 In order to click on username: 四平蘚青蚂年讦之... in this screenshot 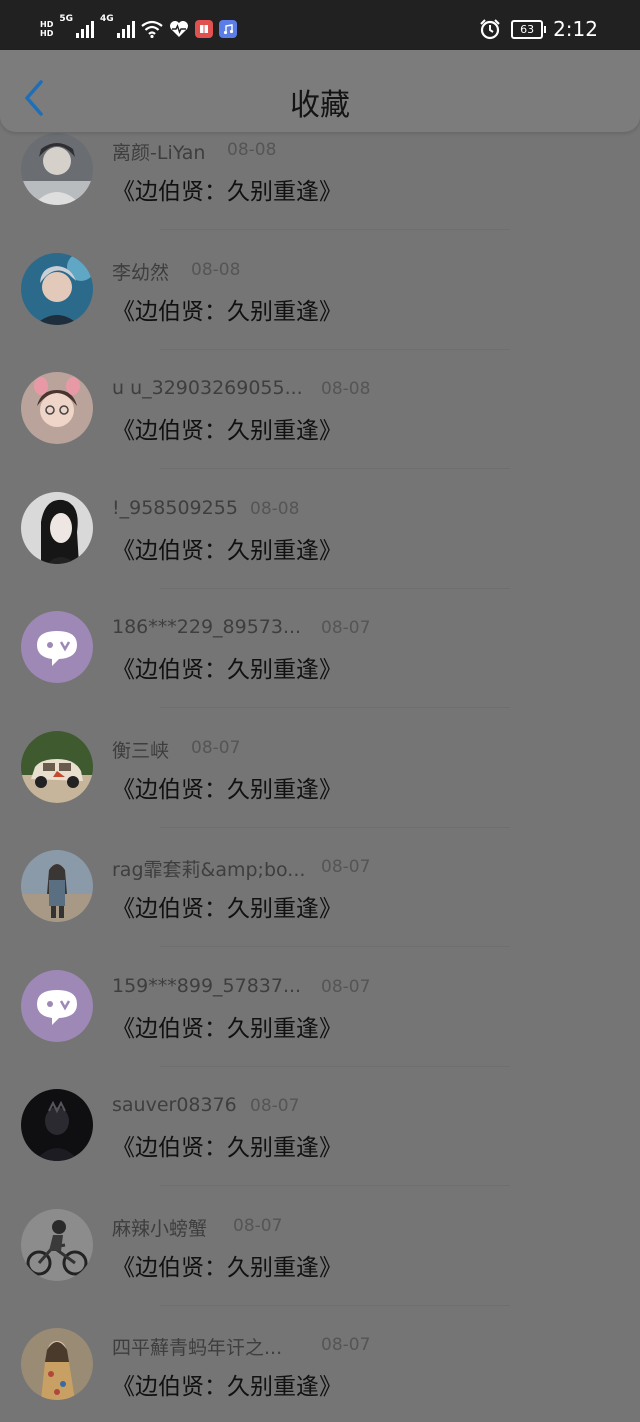, I will do `click(197, 1348)`.